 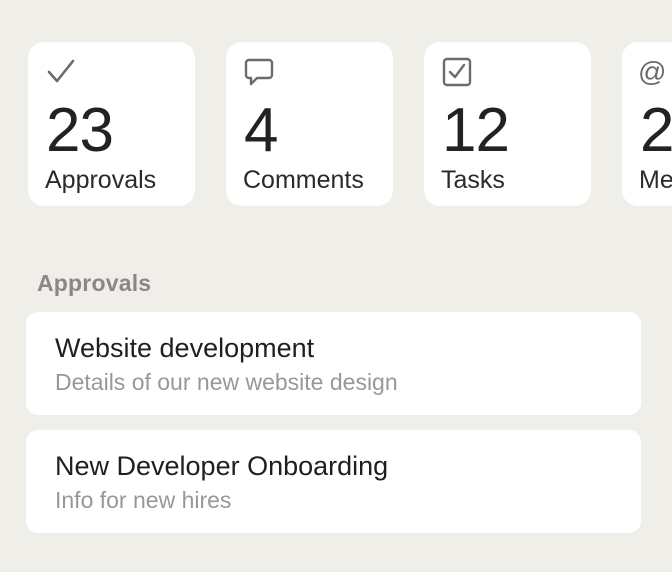 I want to click on comments-label: Comments, so click(x=303, y=180).